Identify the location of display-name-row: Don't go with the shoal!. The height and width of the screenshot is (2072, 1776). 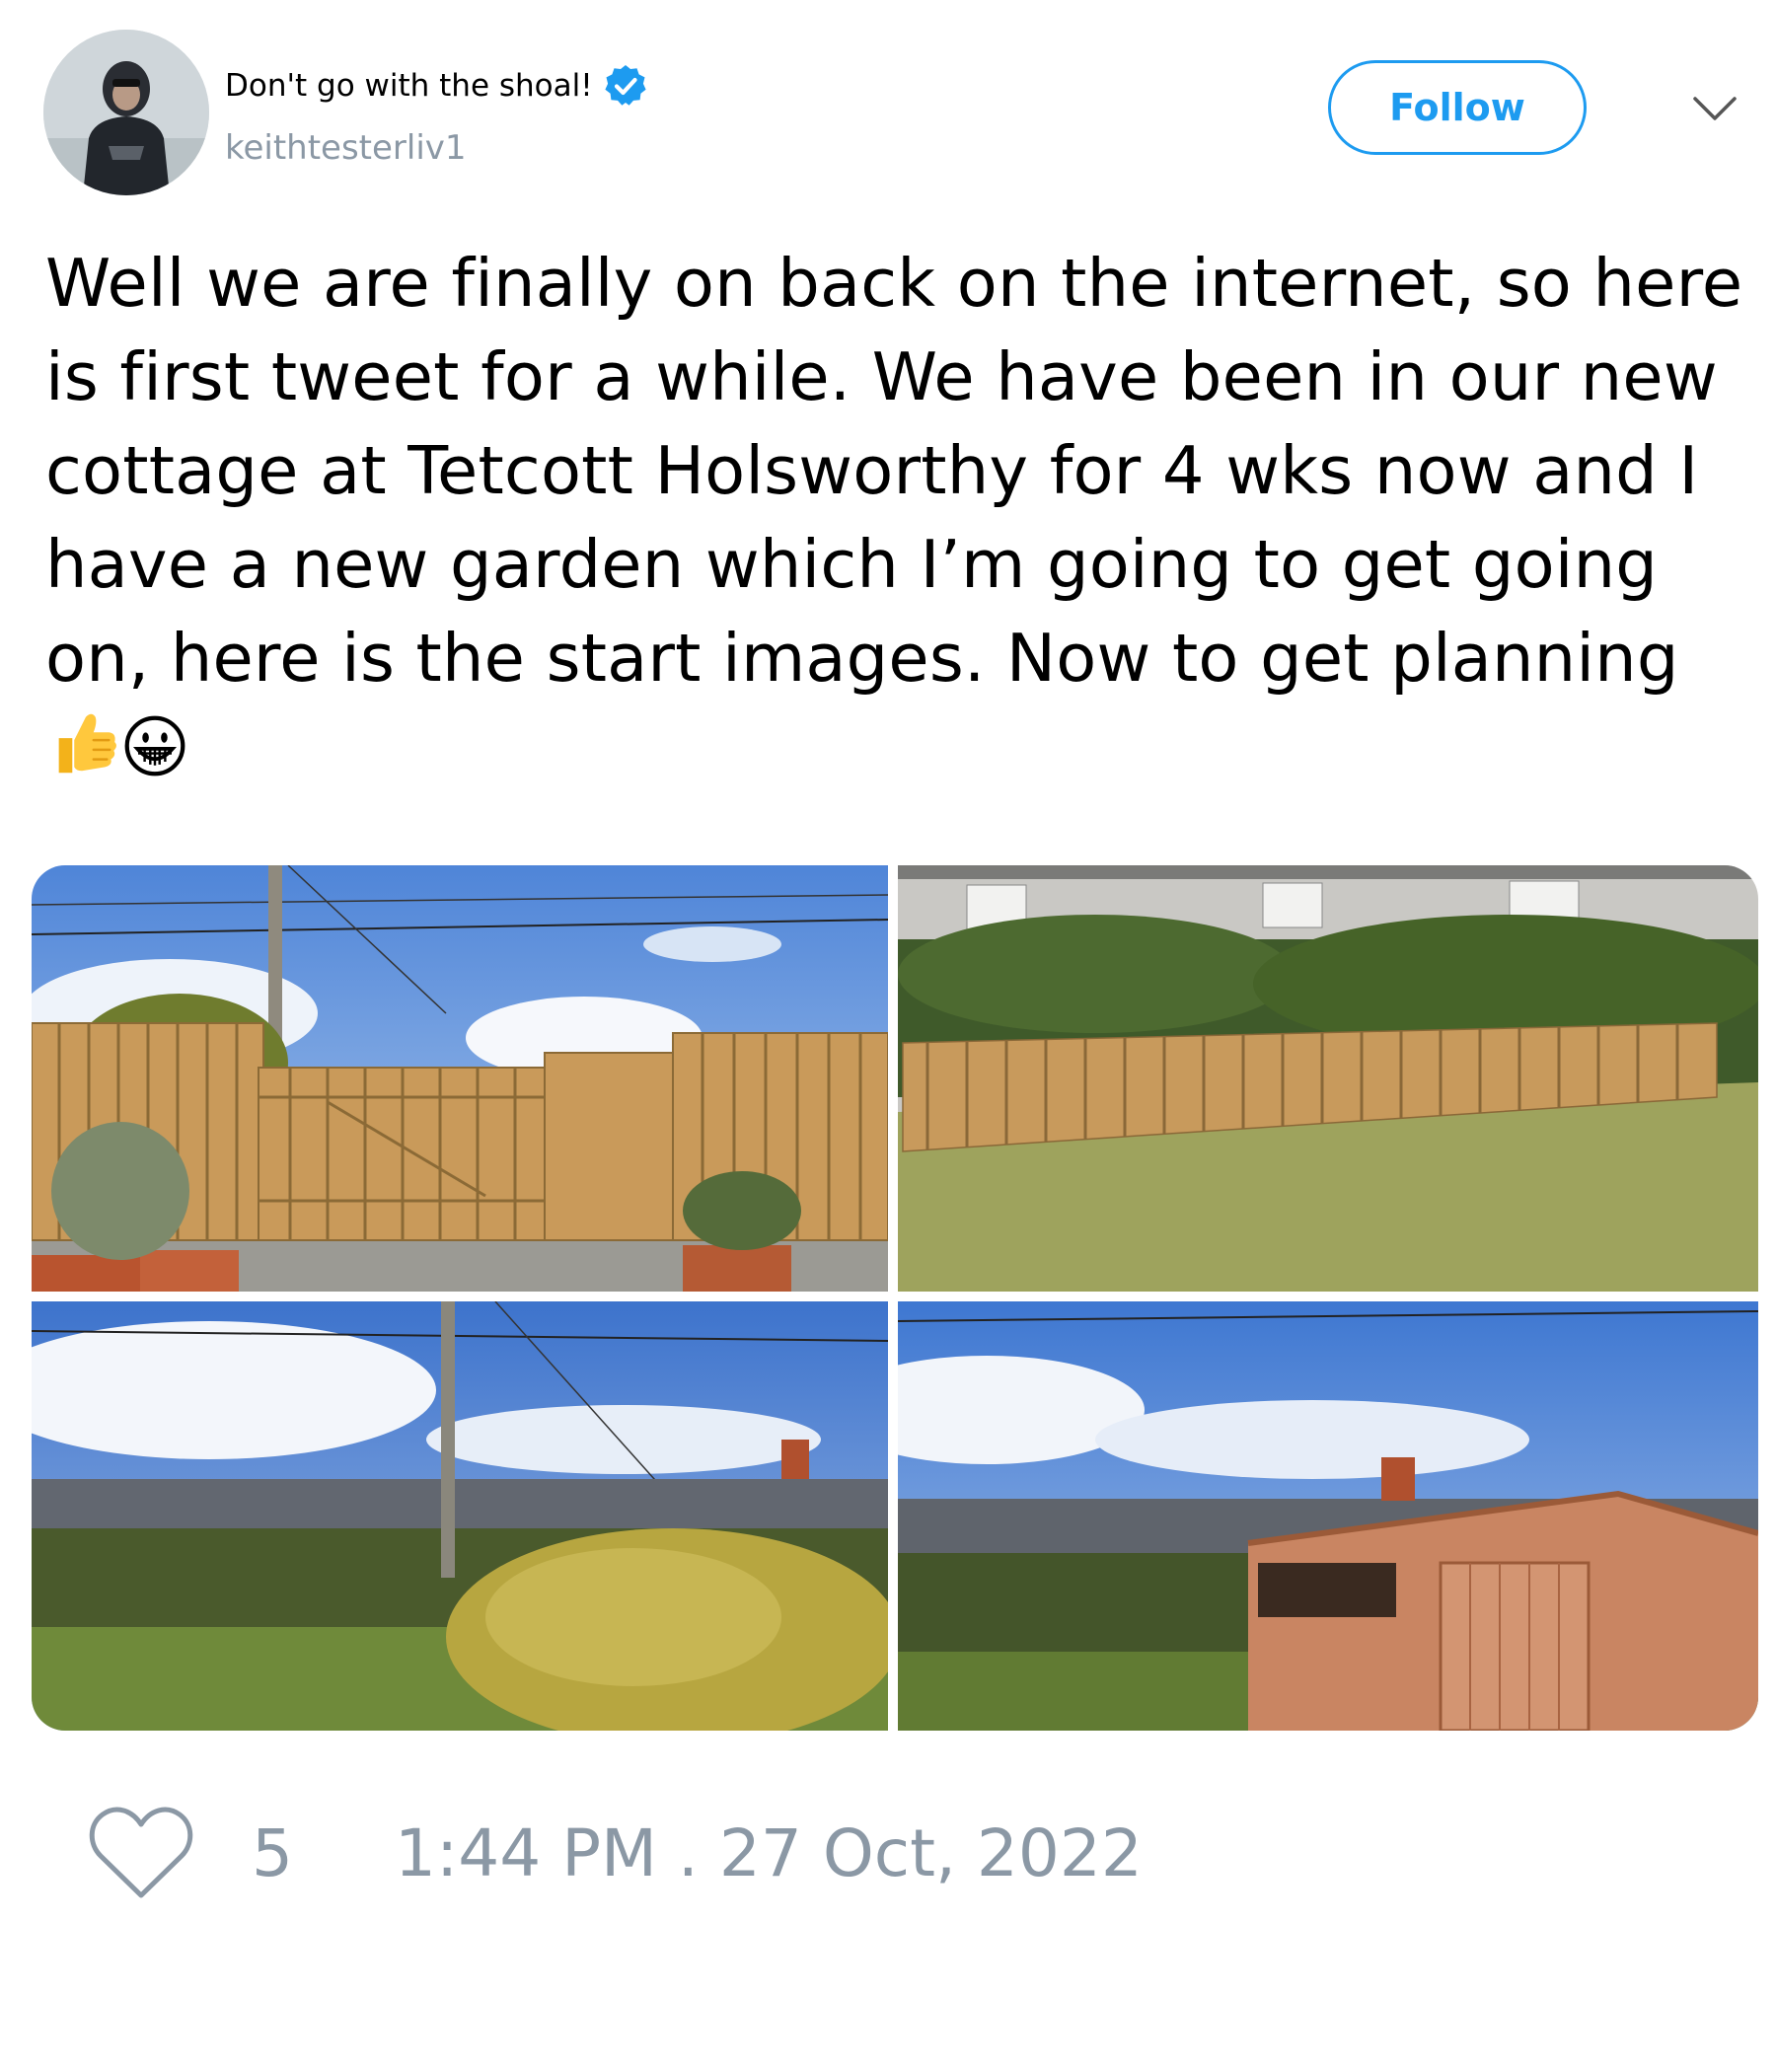
(437, 86).